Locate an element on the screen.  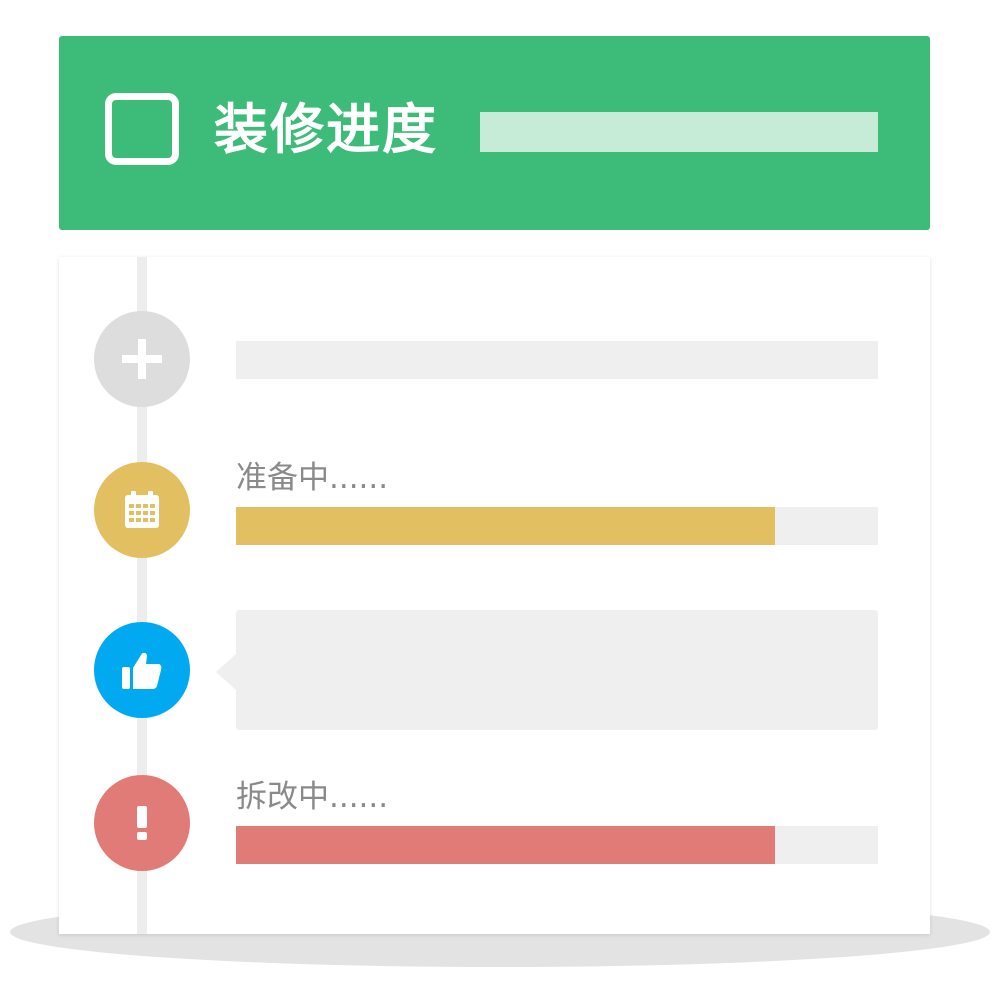
progress-track-prep is located at coordinates (557, 526).